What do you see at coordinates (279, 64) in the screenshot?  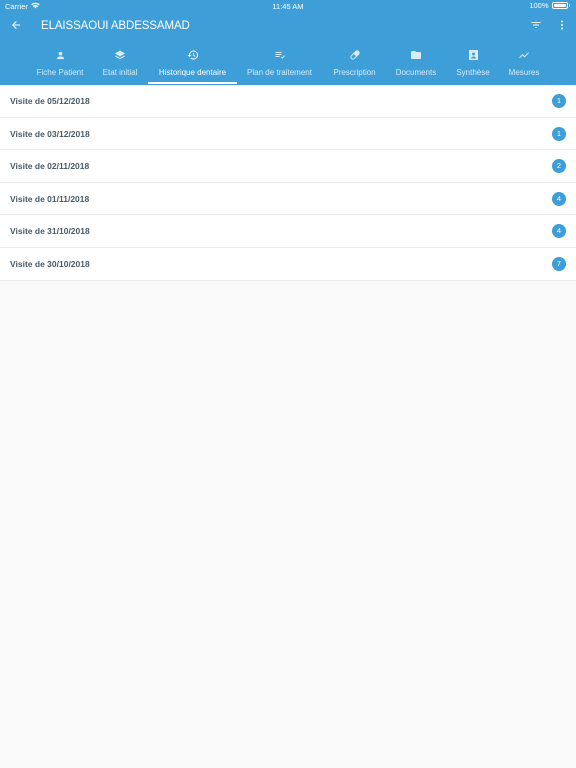 I see `tab-plan-de-traitement: Plan de traitement` at bounding box center [279, 64].